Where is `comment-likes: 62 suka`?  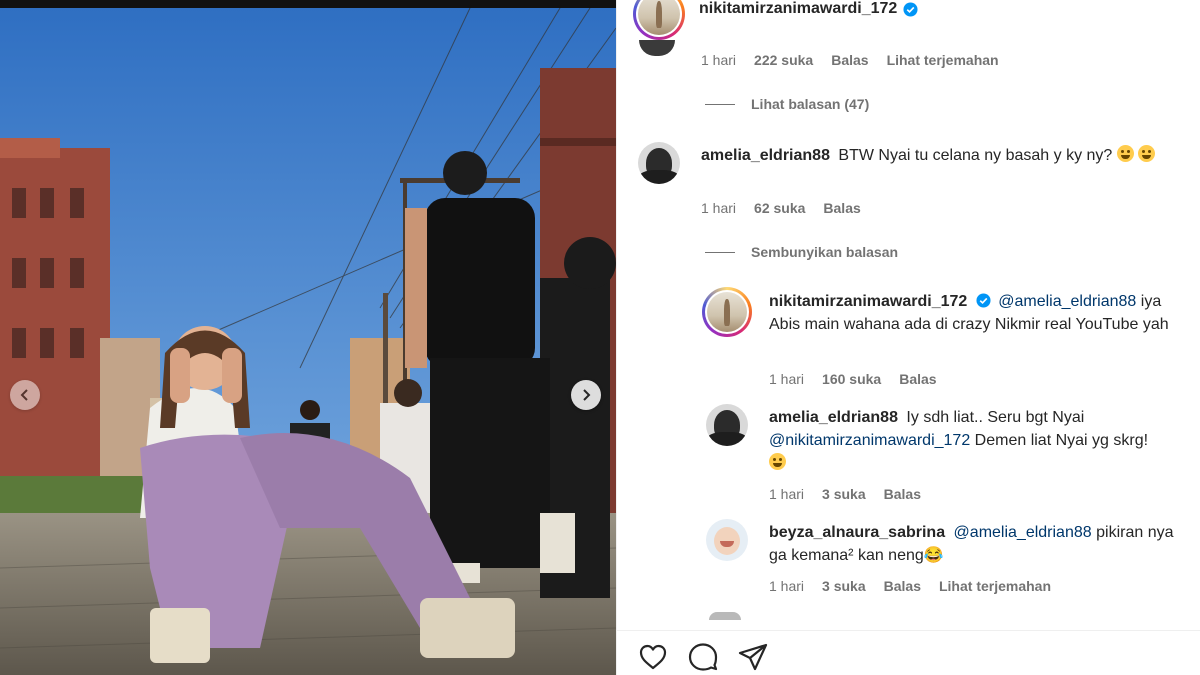
comment-likes: 62 suka is located at coordinates (779, 208).